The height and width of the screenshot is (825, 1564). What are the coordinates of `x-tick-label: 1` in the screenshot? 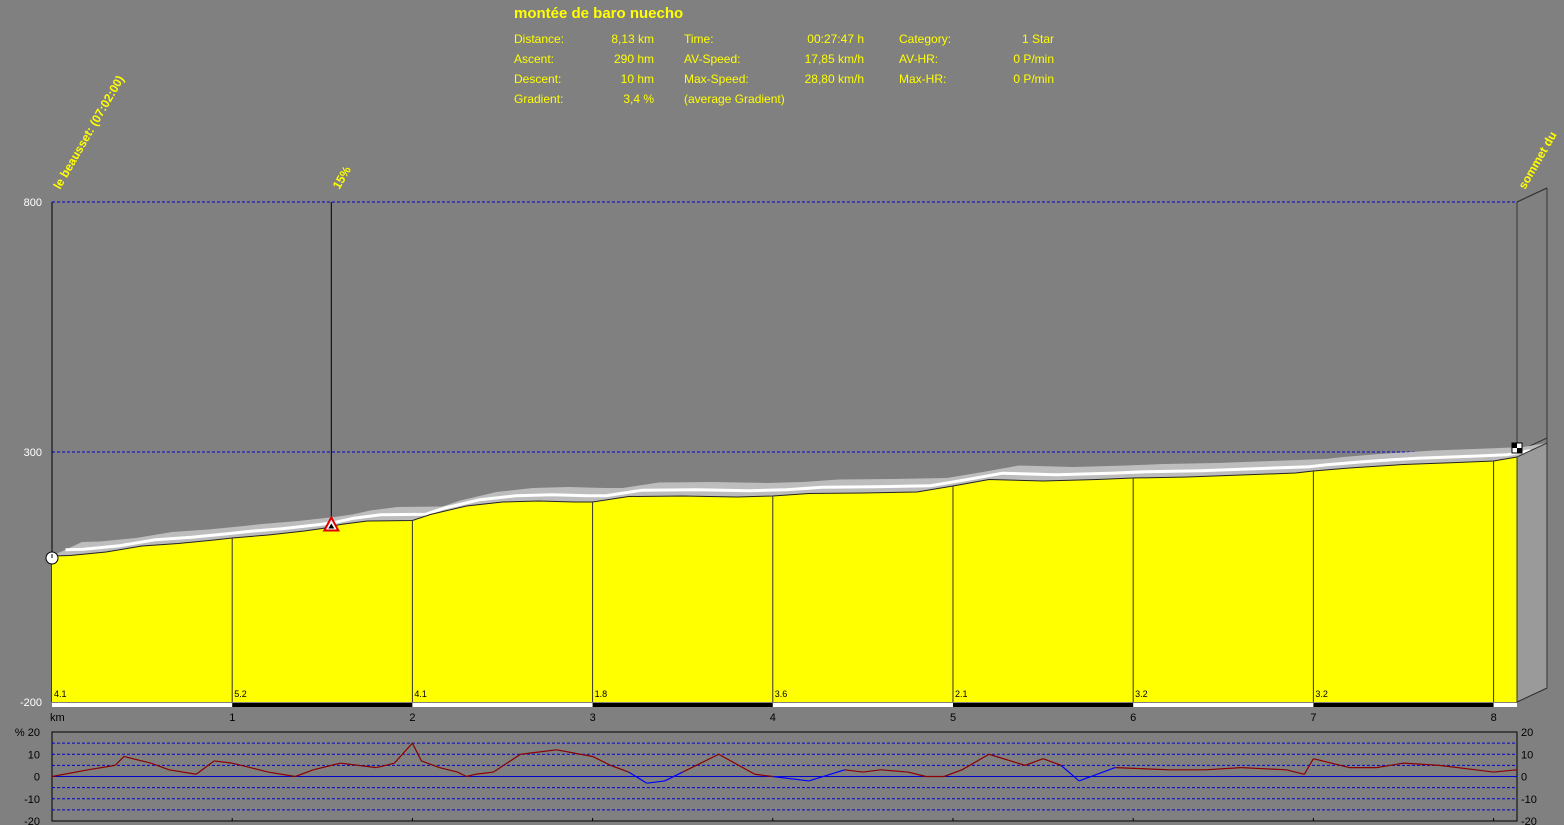 It's located at (232, 718).